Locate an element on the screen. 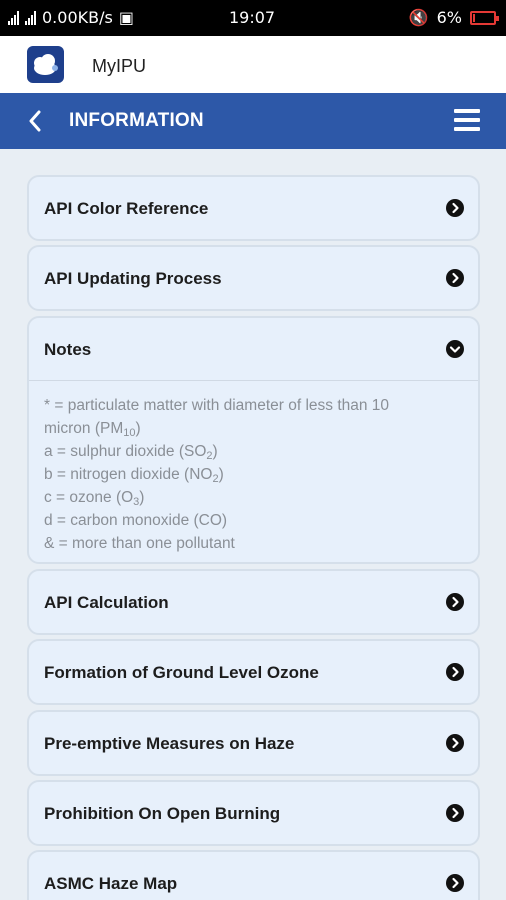 This screenshot has width=506, height=900. status-right: 🔇 6% is located at coordinates (453, 17).